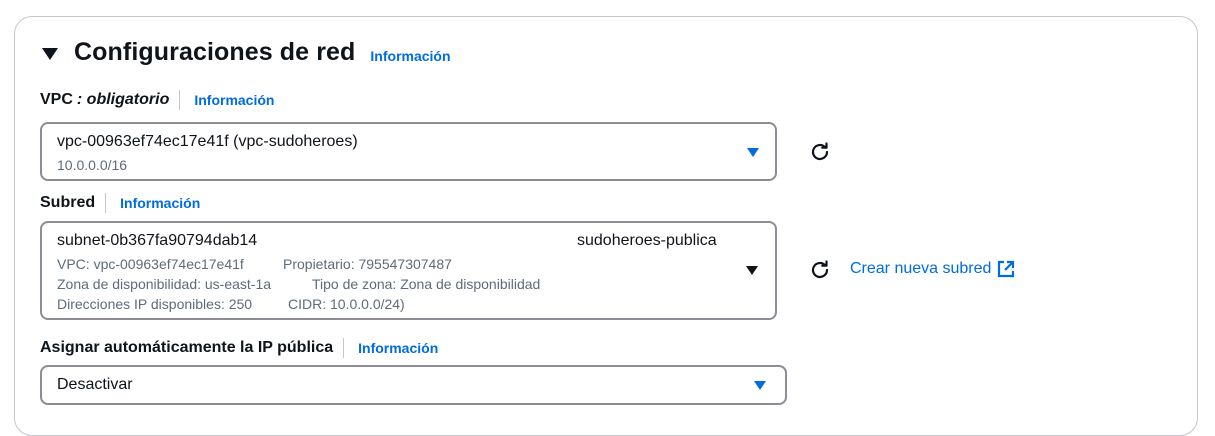 The image size is (1215, 436). Describe the element at coordinates (346, 304) in the screenshot. I see `subnet-cidr-detail: CIDR: 10.0.0.0/24)` at that location.